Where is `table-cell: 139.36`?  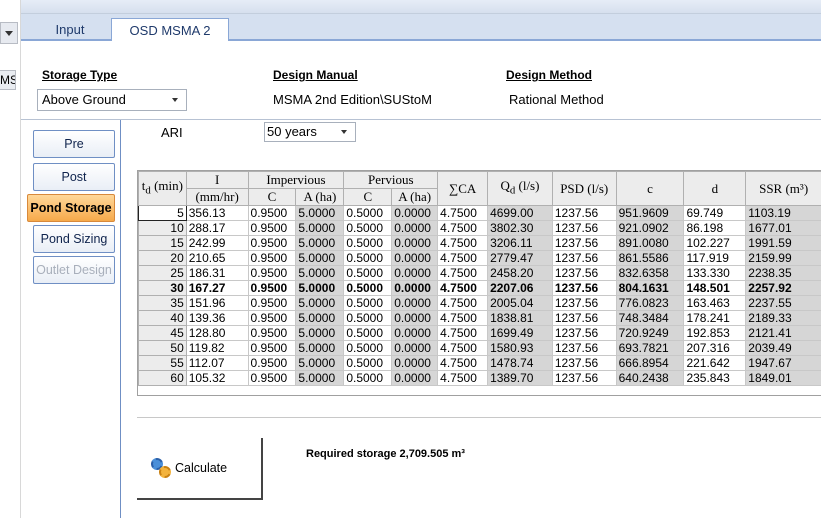
table-cell: 139.36 is located at coordinates (217, 318).